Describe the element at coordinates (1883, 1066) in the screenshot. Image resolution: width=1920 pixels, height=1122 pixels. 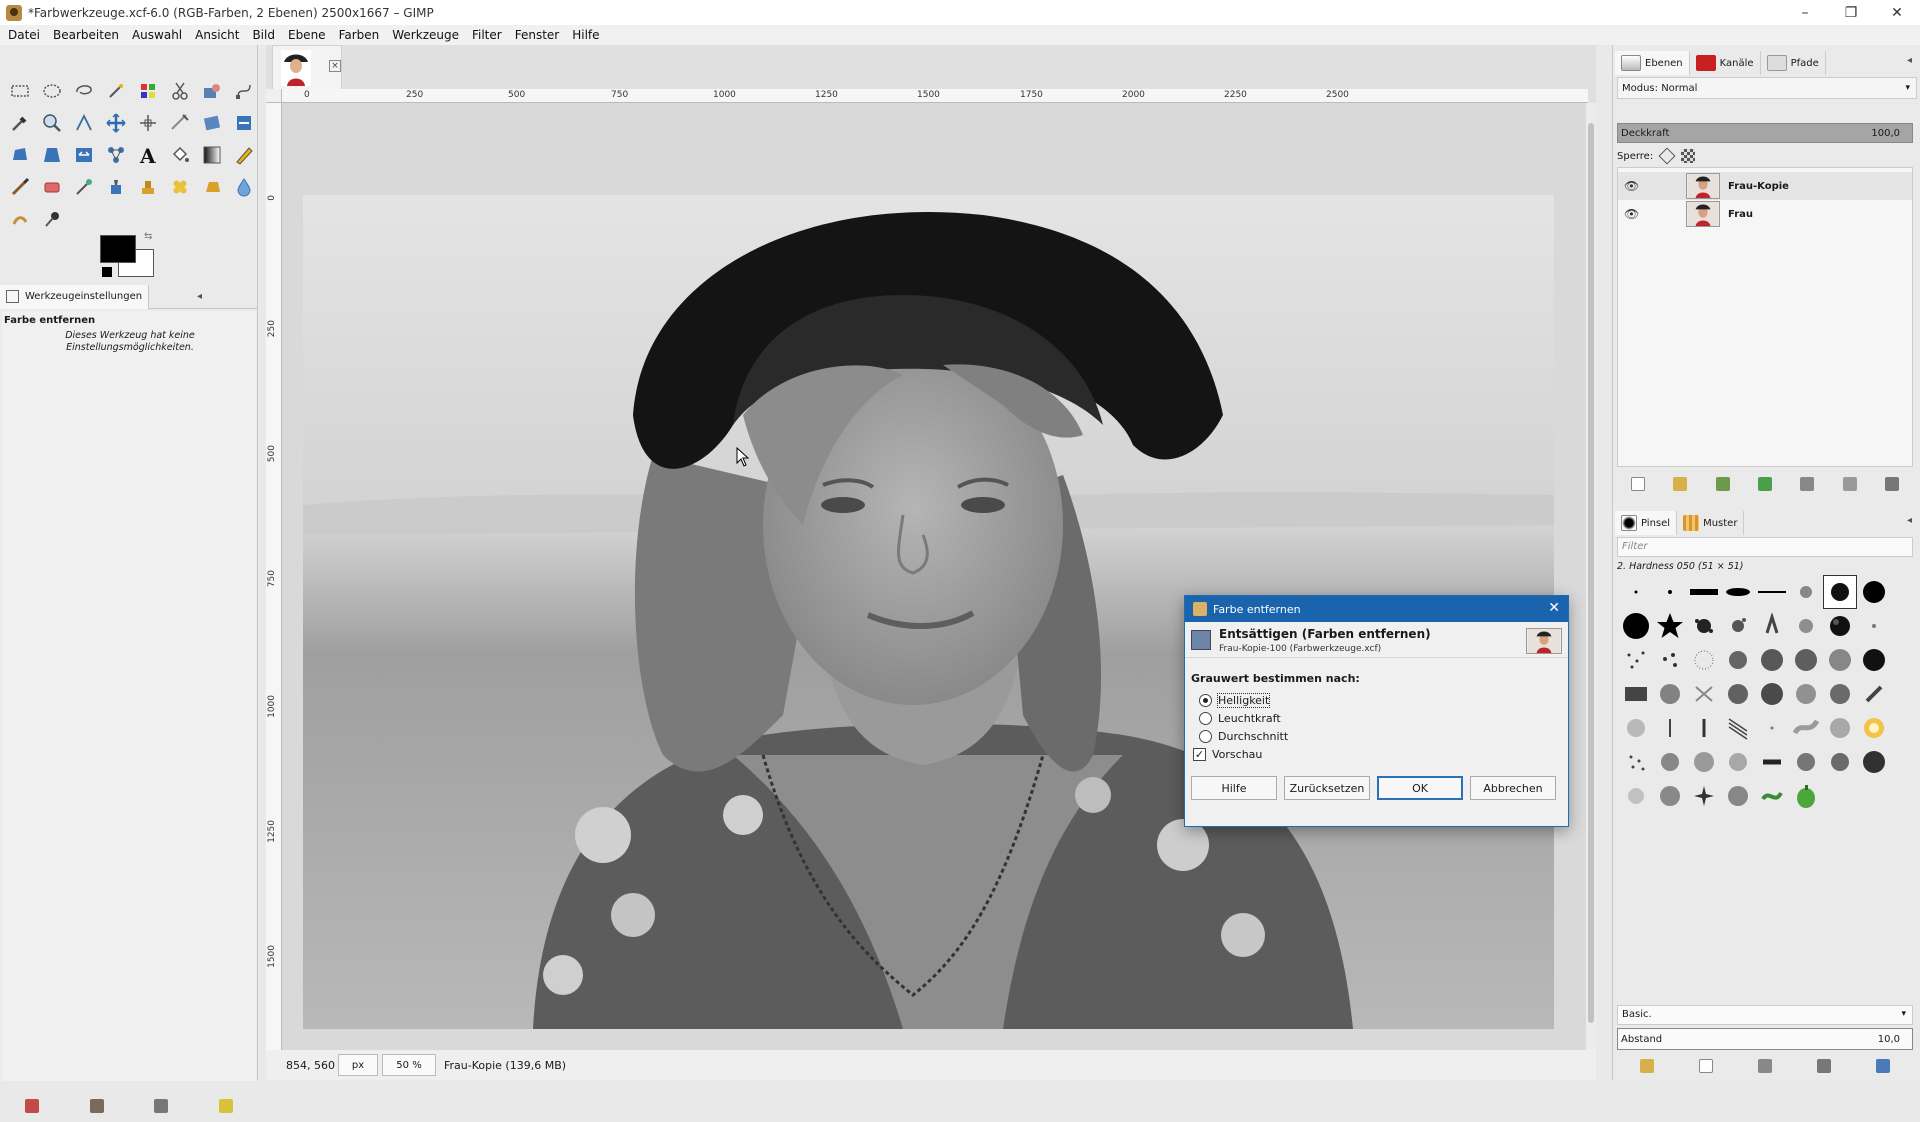
I see `refresh-brushes-icon` at that location.